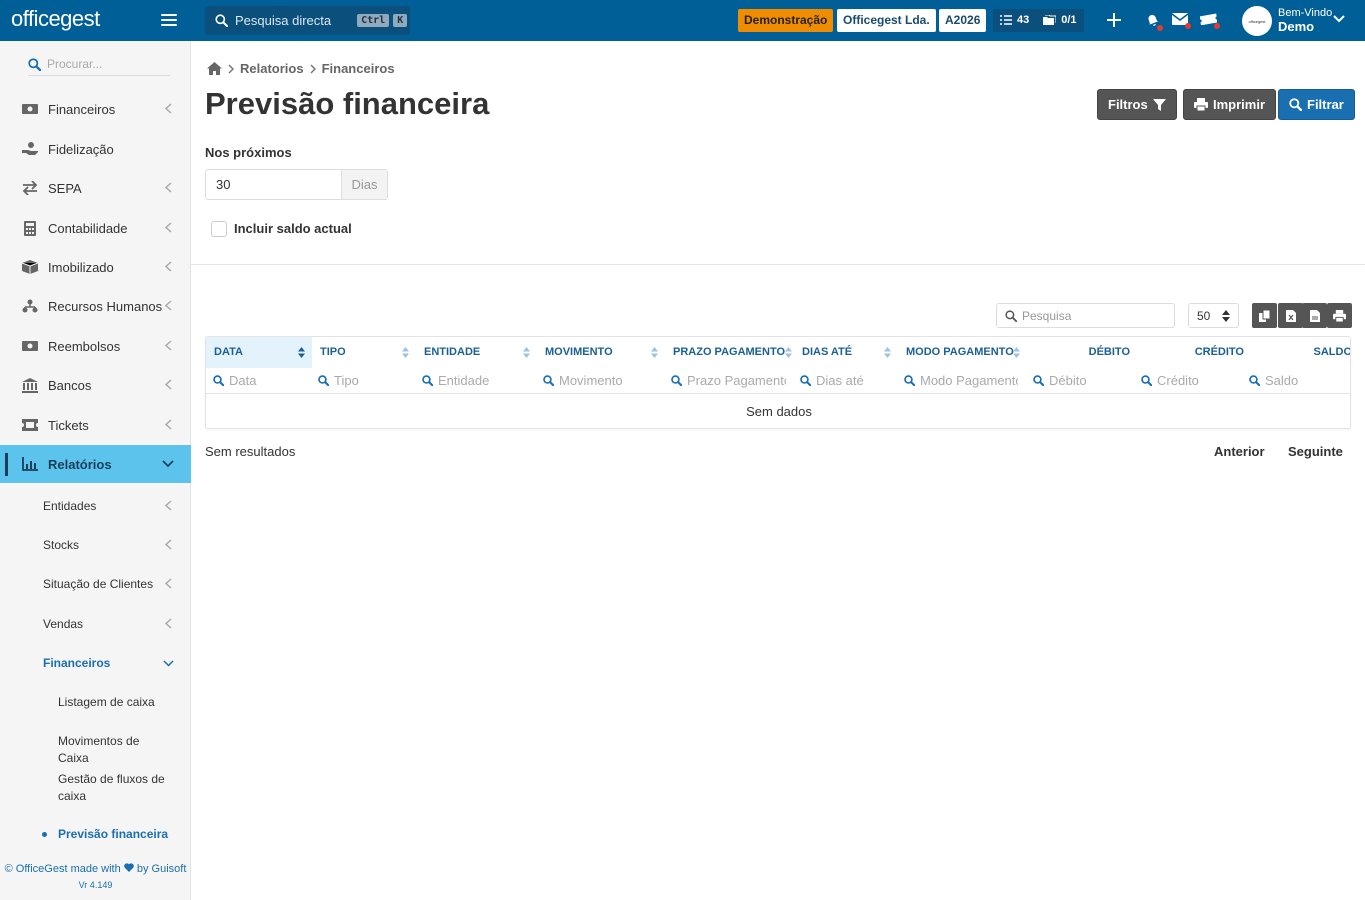 Image resolution: width=1365 pixels, height=900 pixels. I want to click on notification-dot, so click(1160, 28).